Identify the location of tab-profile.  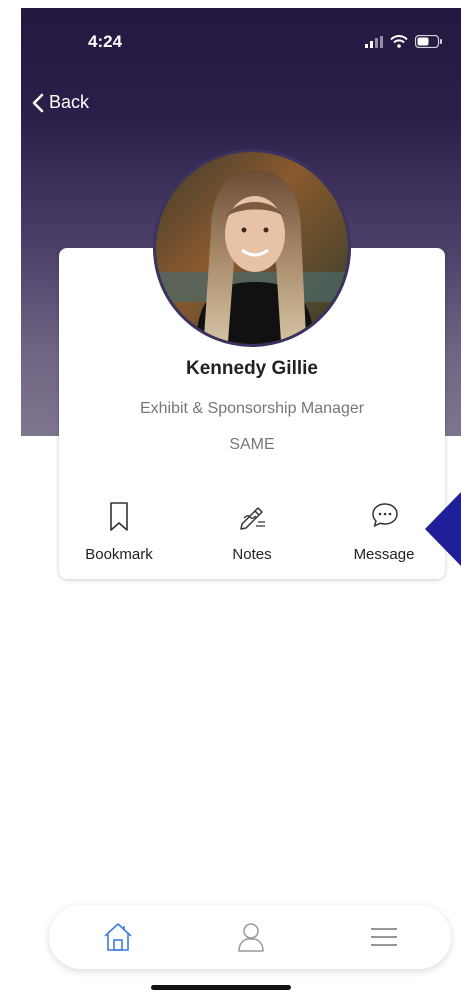
(251, 937).